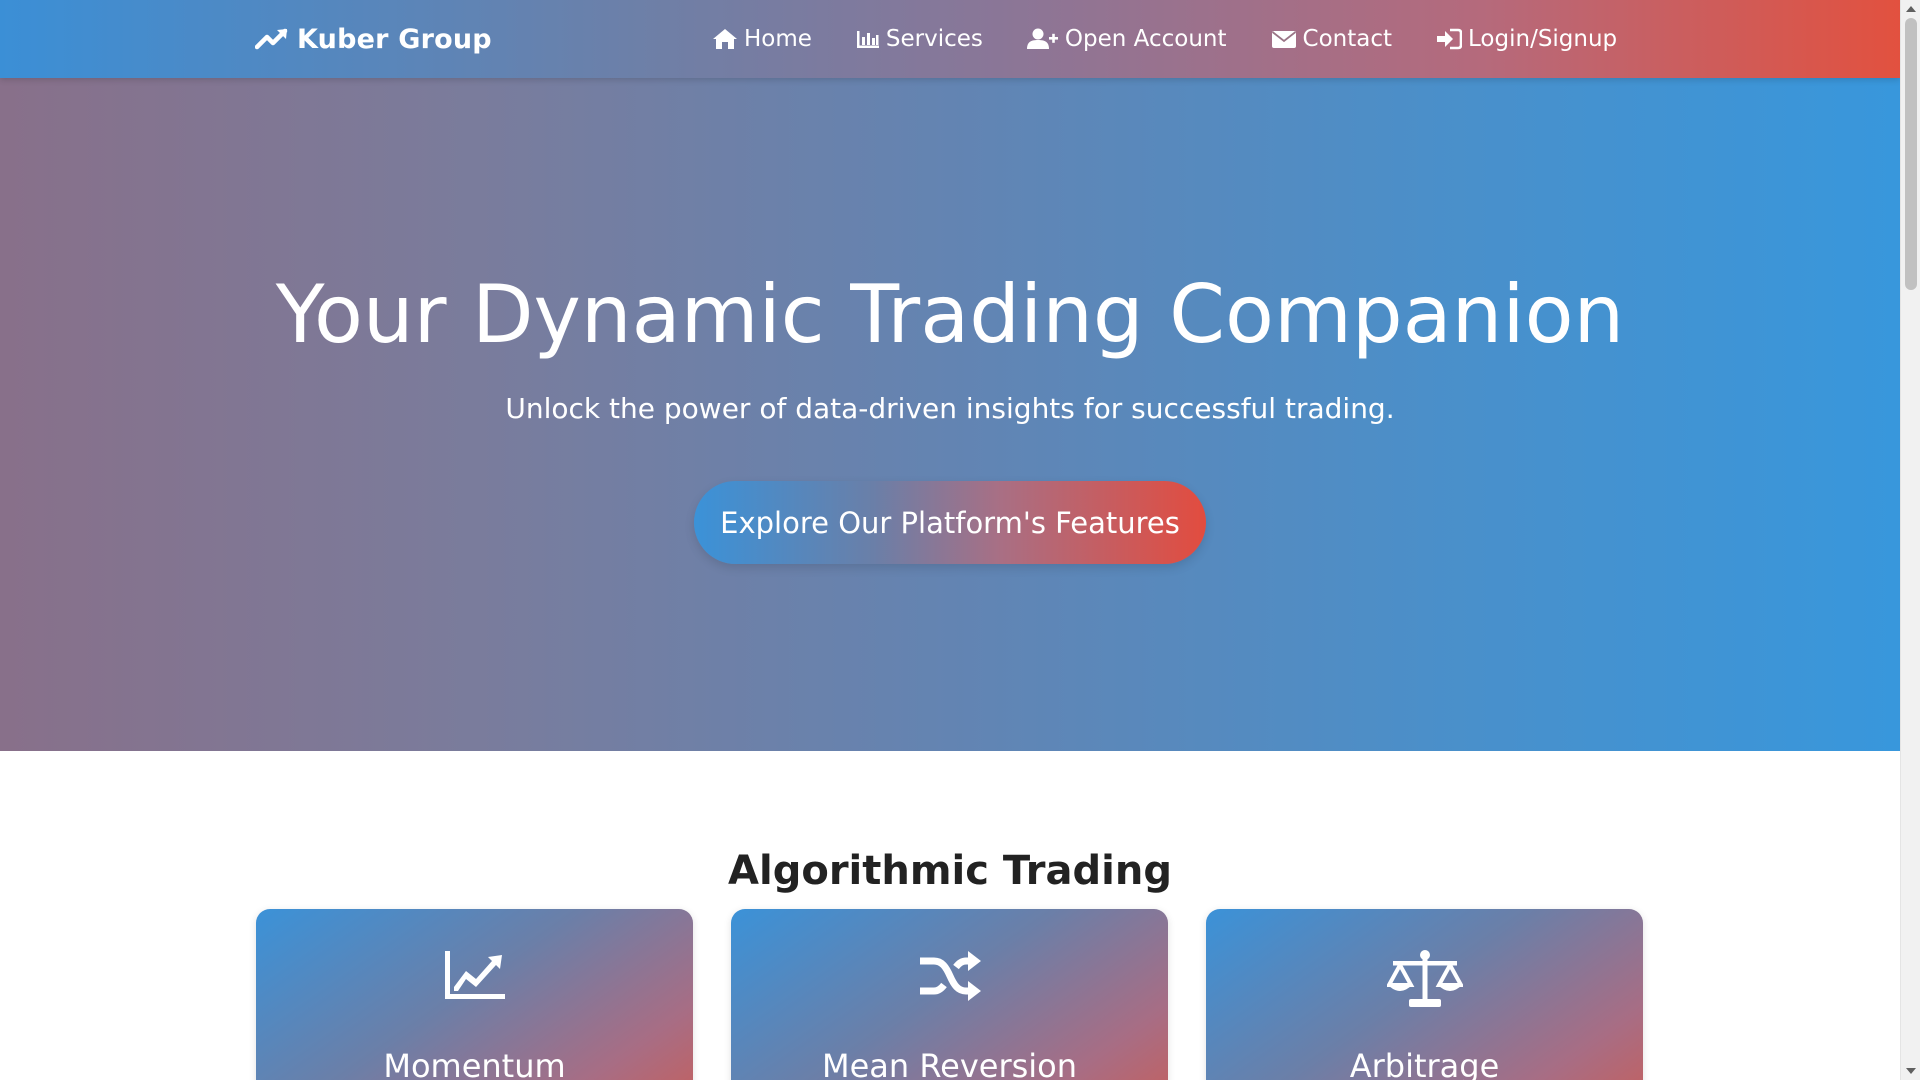  What do you see at coordinates (272, 39) in the screenshot?
I see `trend-up-icon` at bounding box center [272, 39].